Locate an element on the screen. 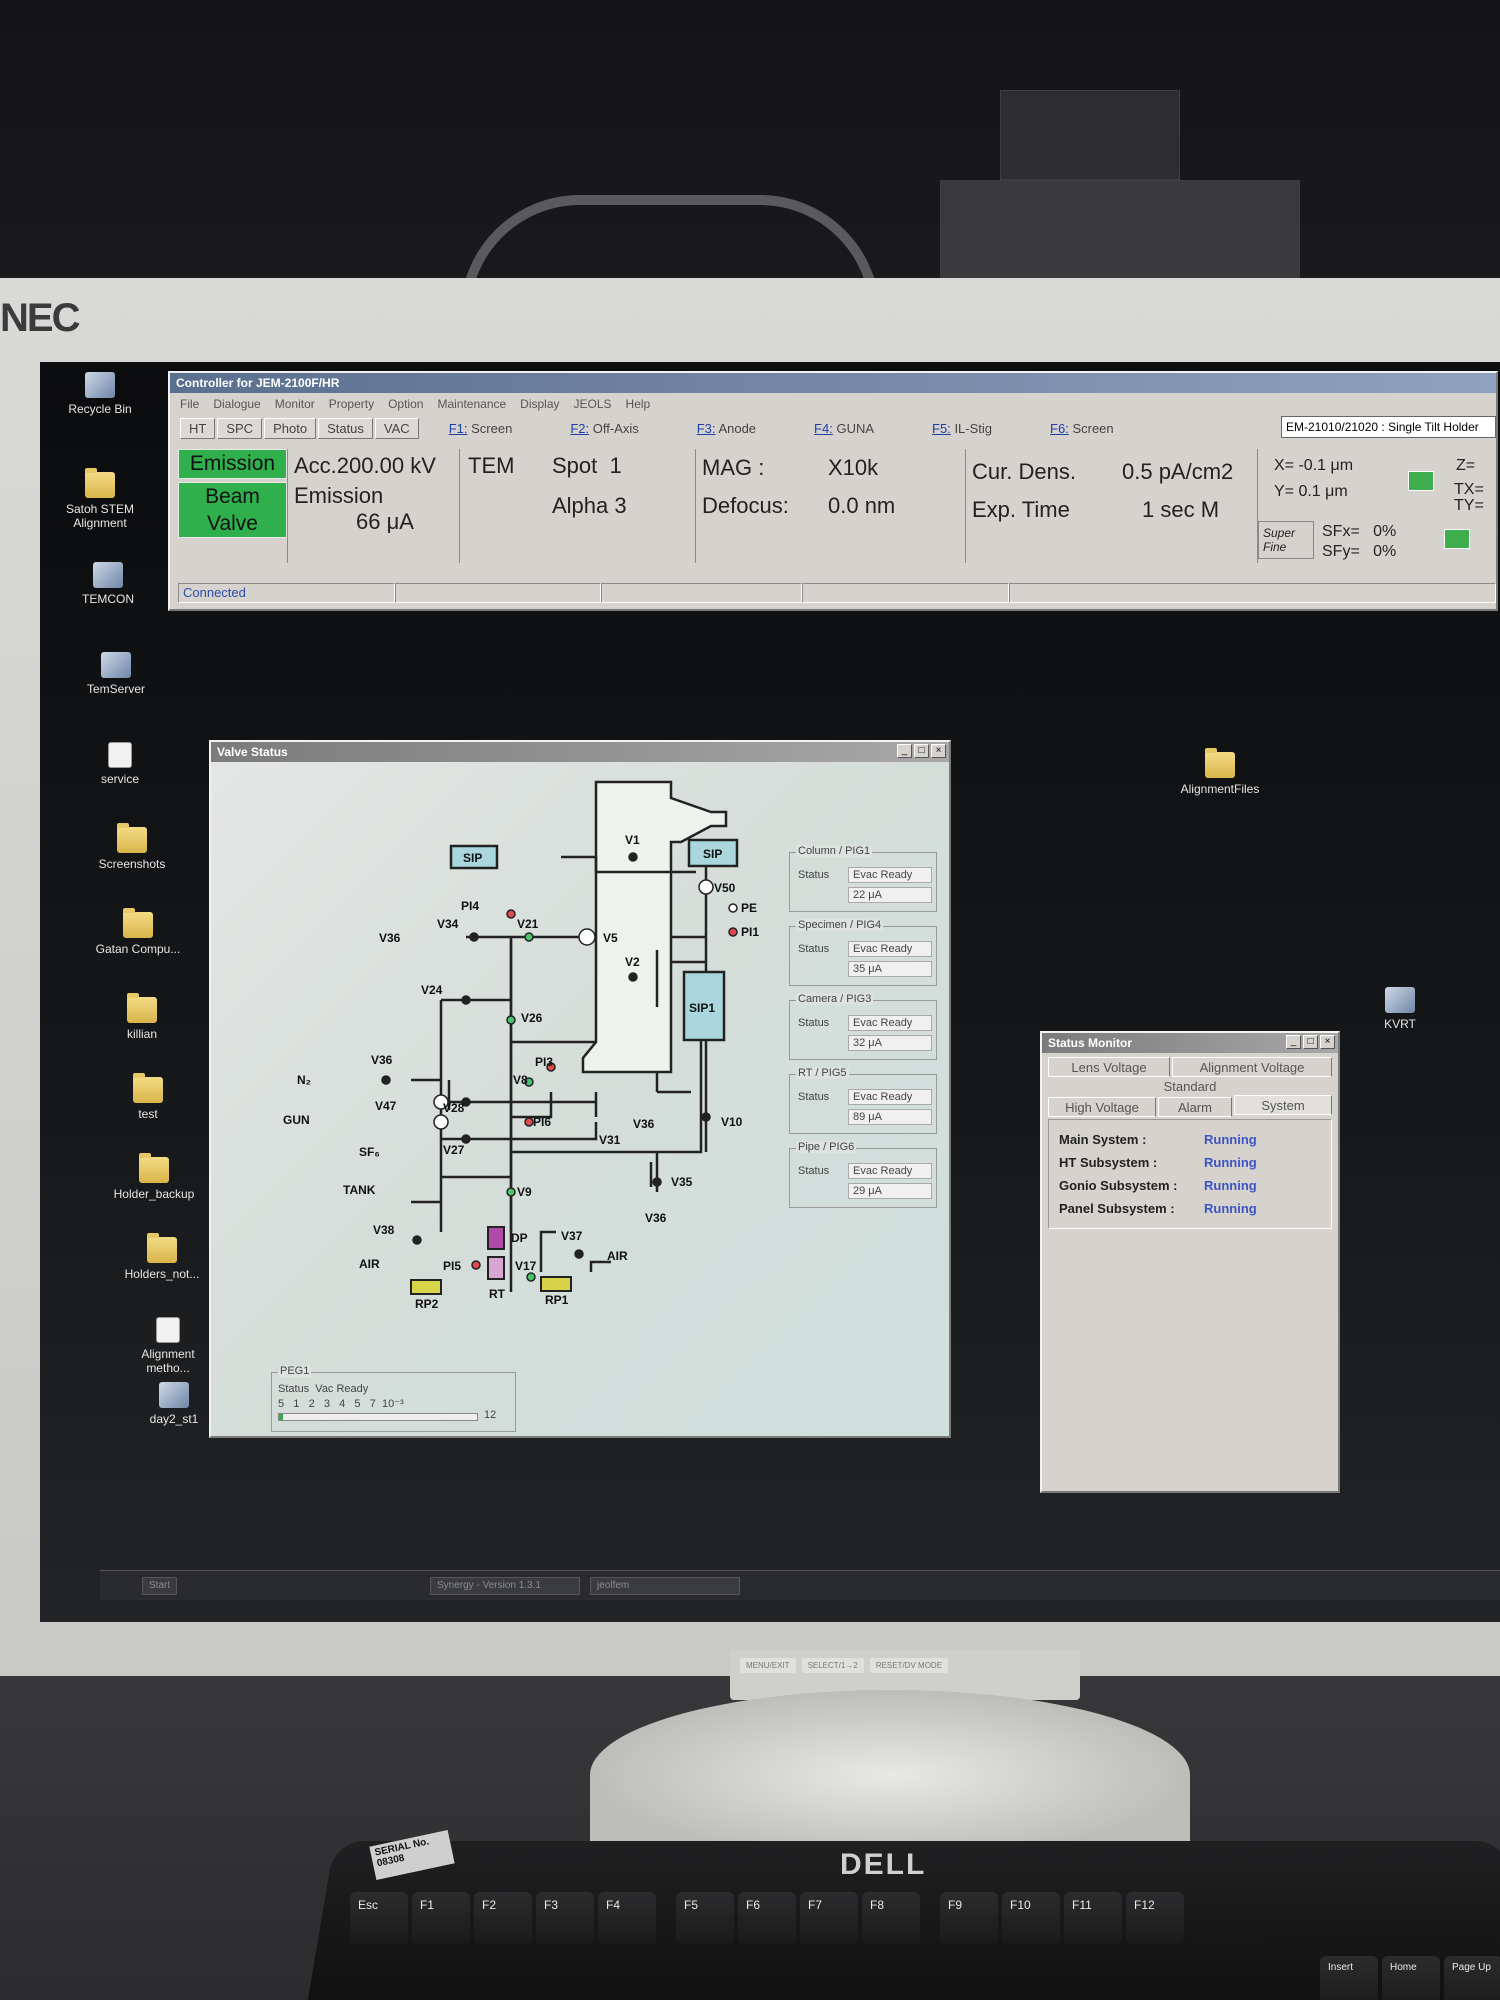  valve-v24 is located at coordinates (466, 1000).